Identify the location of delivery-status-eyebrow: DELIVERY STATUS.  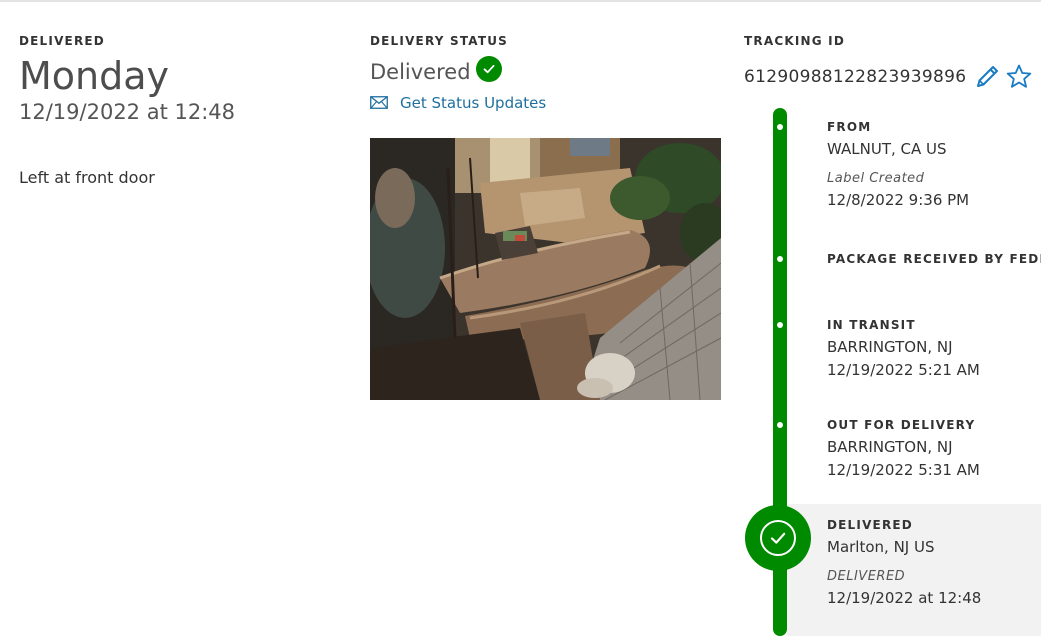
(439, 41).